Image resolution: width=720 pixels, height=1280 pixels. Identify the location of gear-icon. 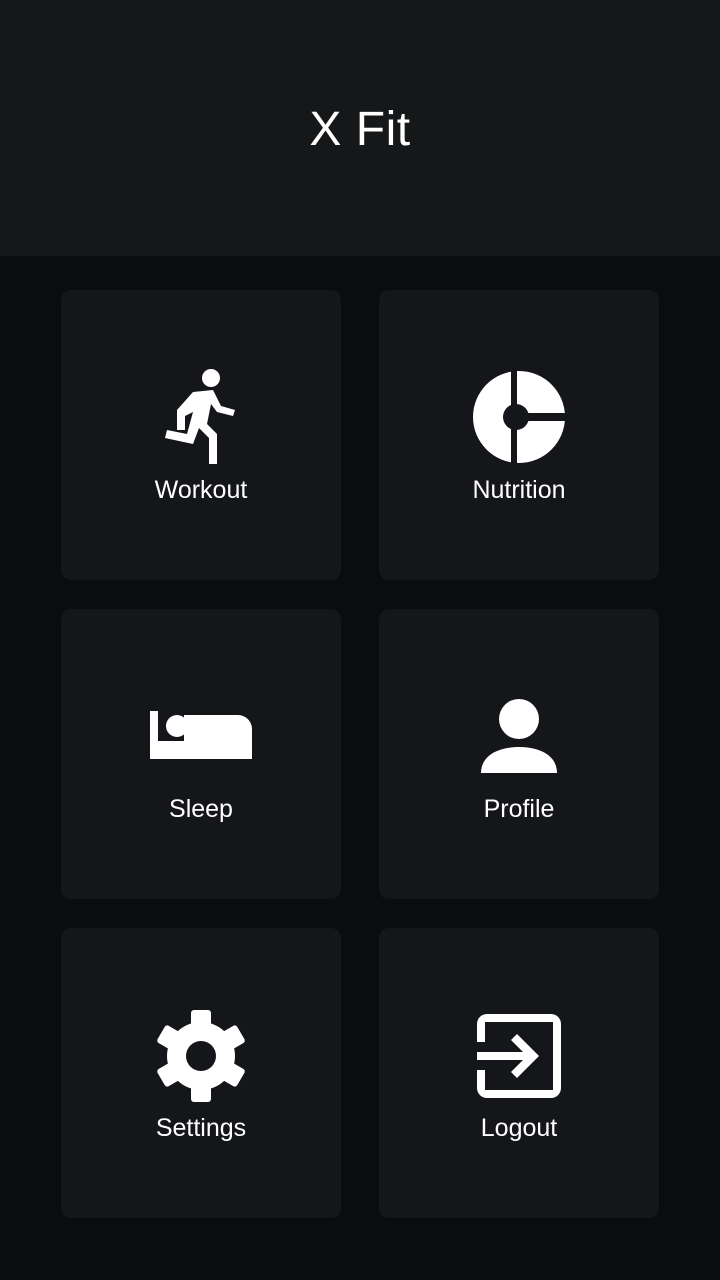
(201, 1056).